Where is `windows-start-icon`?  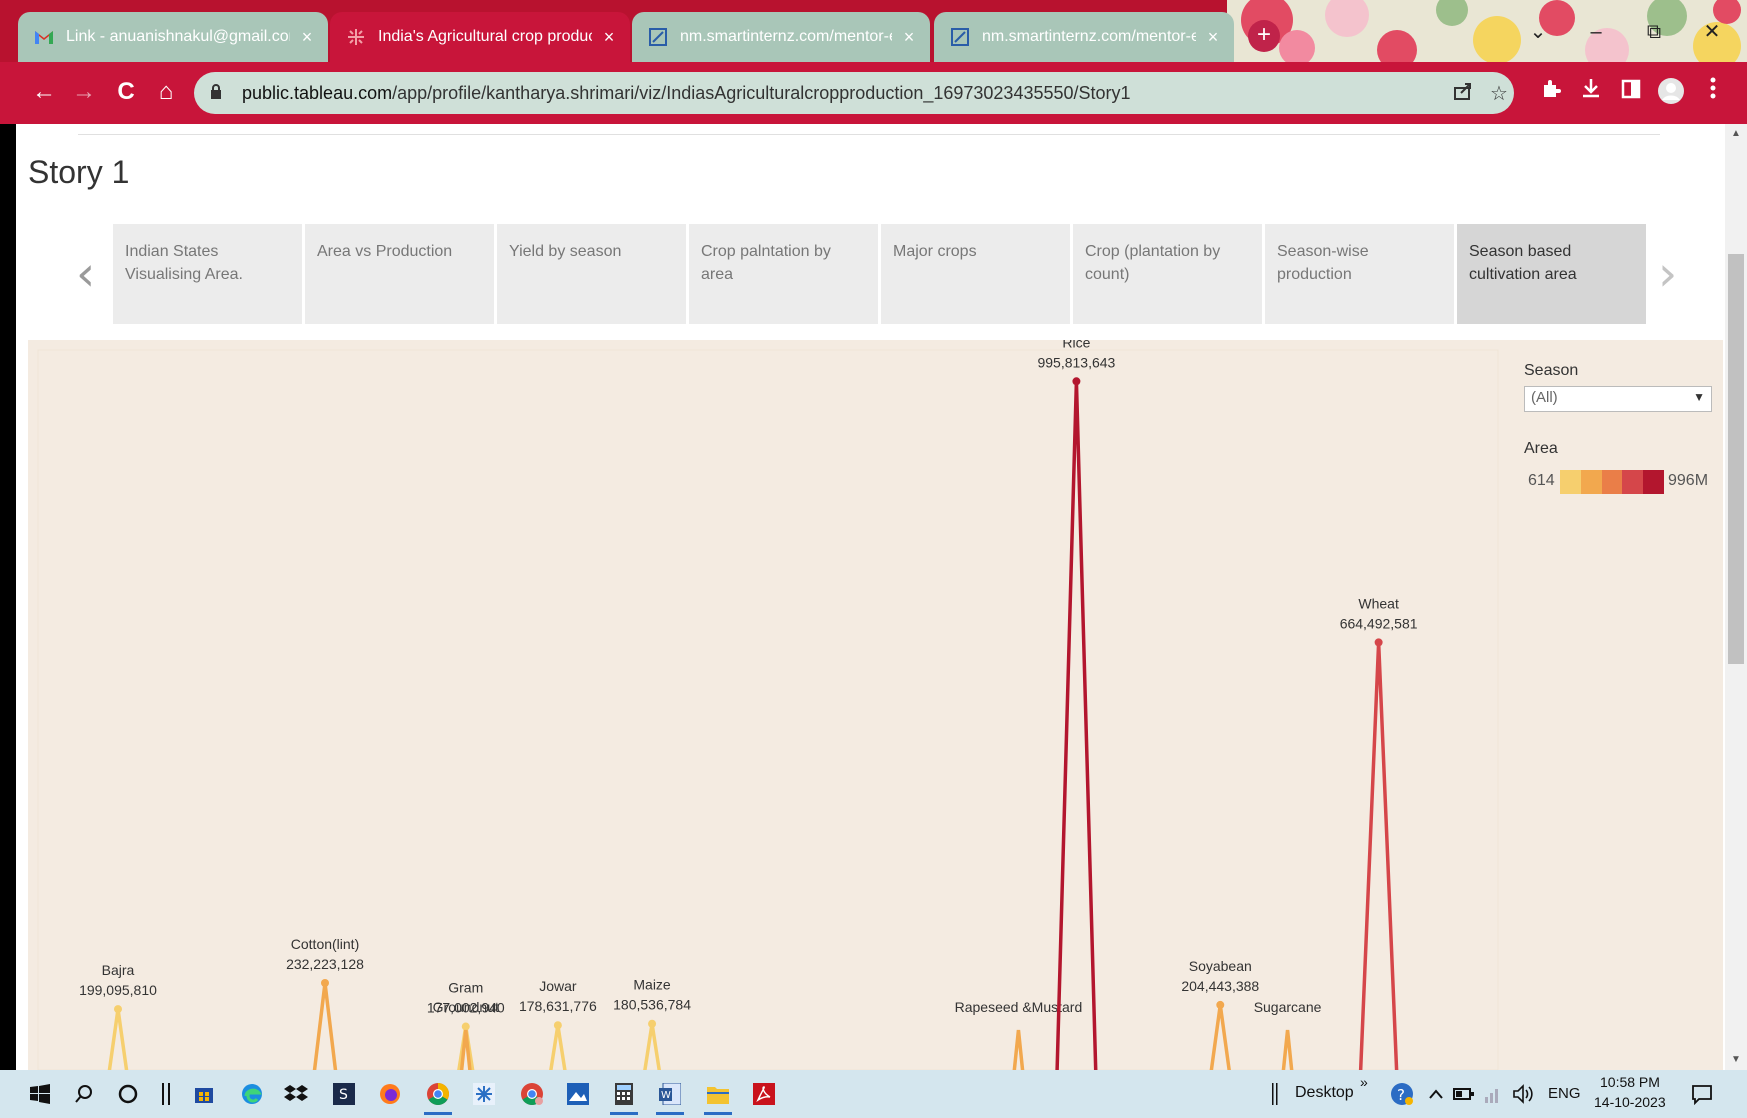
windows-start-icon is located at coordinates (40, 1094).